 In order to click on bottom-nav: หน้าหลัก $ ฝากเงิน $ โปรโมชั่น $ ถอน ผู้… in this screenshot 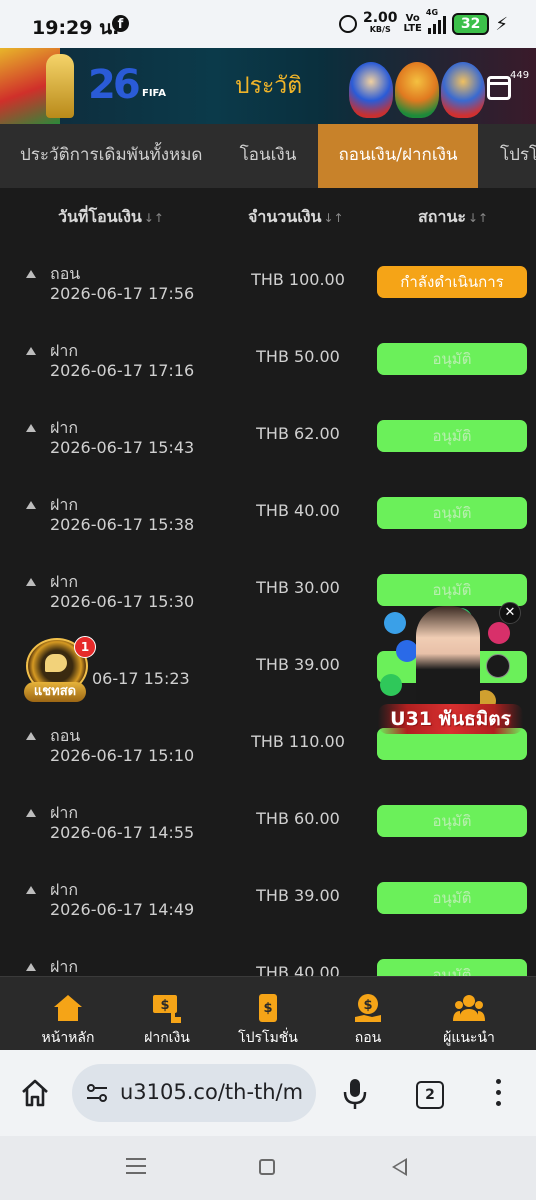, I will do `click(268, 1013)`.